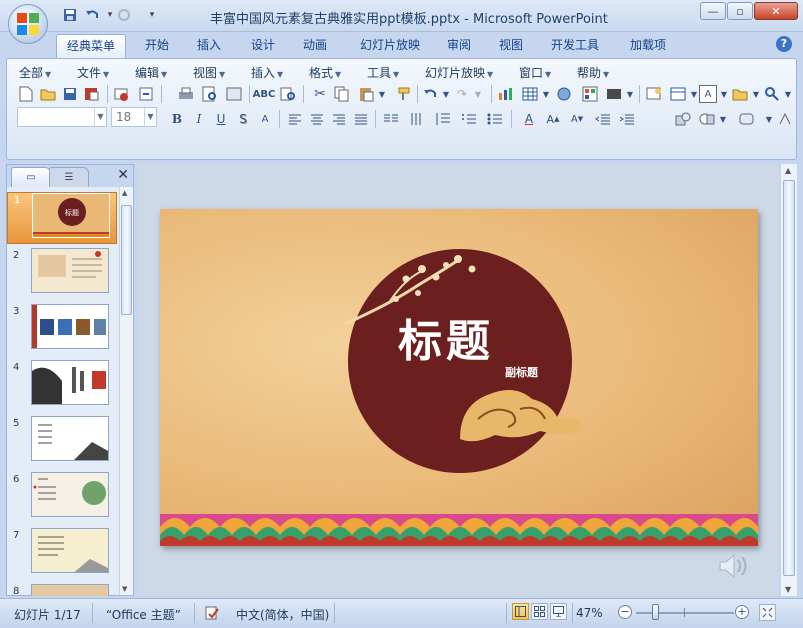 The width and height of the screenshot is (803, 628). I want to click on print-icon, so click(186, 94).